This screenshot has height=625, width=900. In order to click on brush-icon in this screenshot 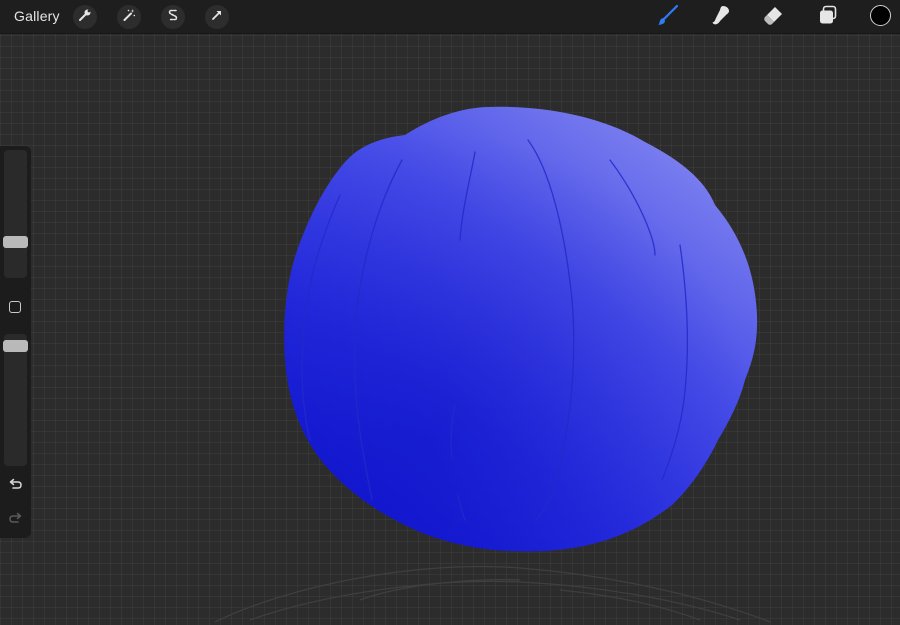, I will do `click(668, 17)`.